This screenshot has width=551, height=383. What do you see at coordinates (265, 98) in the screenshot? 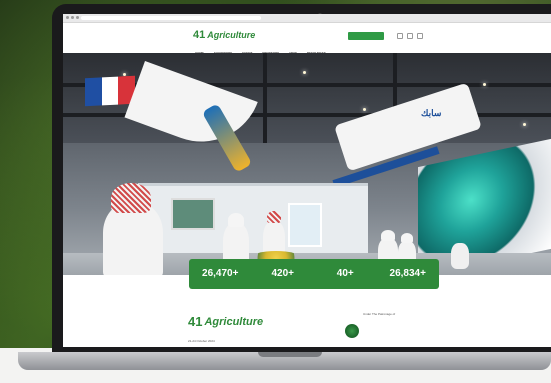
I see `ceiling-beam` at bounding box center [265, 98].